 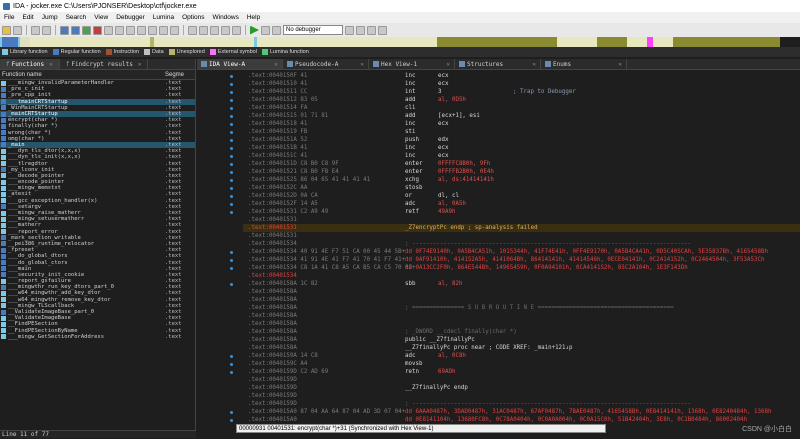 I want to click on list-item: encrypt(char *) .text, so click(x=97, y=120).